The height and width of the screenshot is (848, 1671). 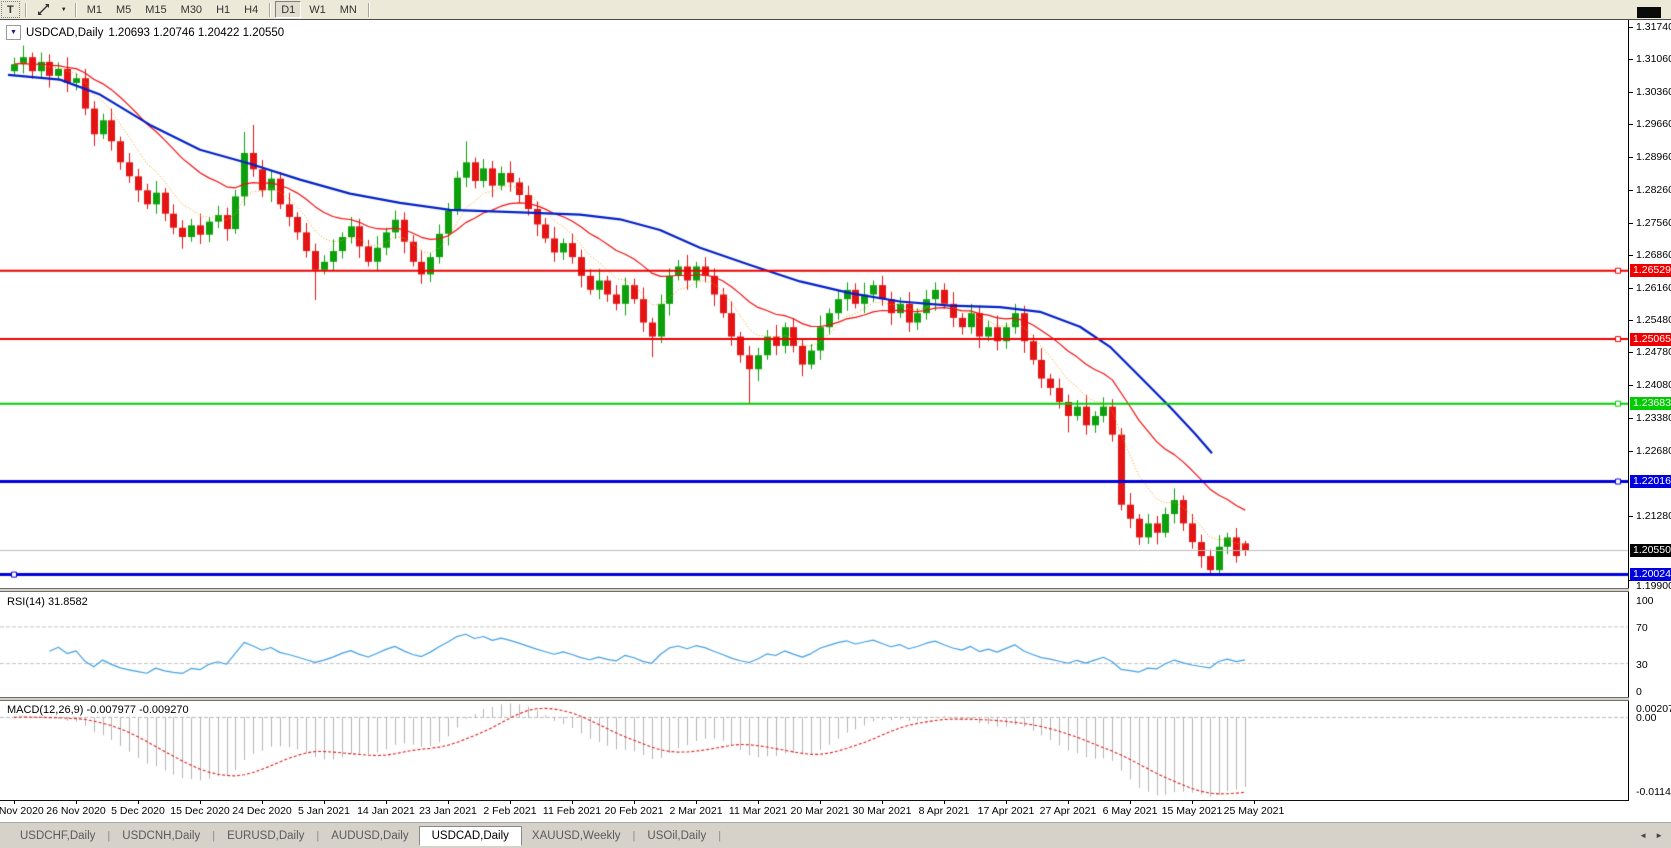 What do you see at coordinates (1653, 792) in the screenshot?
I see `macd-axis-label: -0.011462` at bounding box center [1653, 792].